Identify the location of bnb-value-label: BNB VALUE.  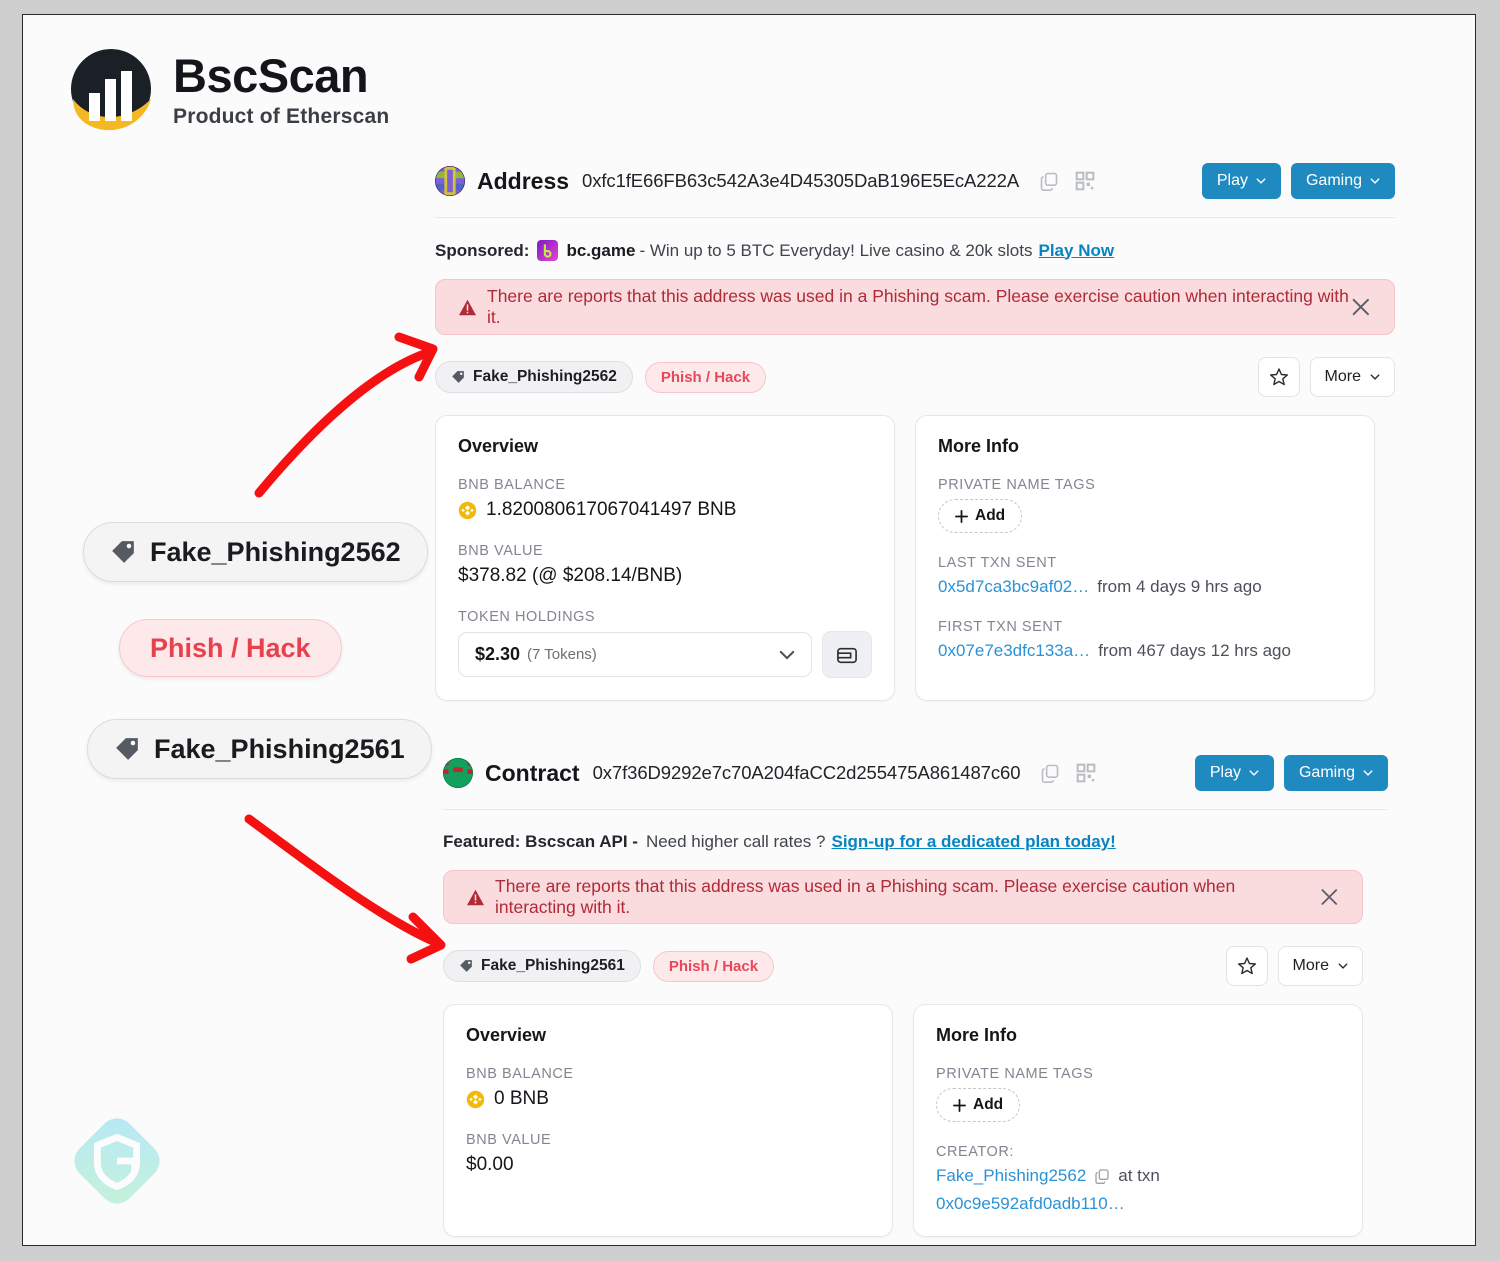
(501, 551).